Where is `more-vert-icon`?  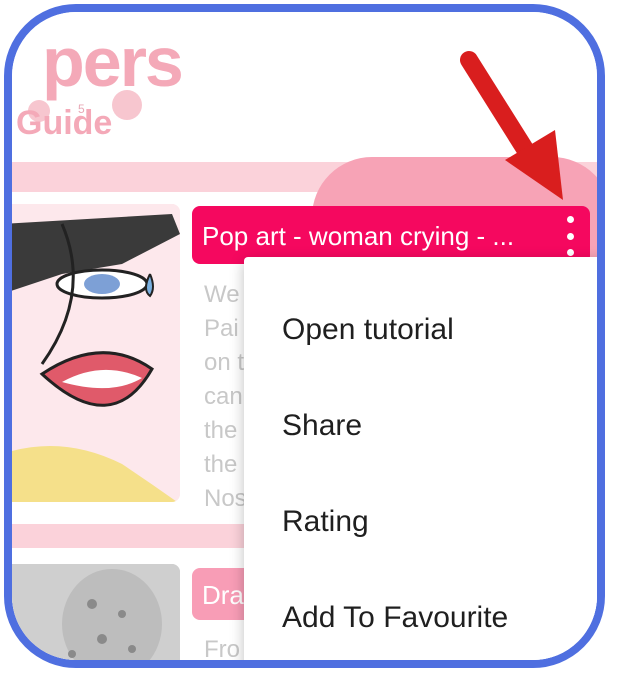 more-vert-icon is located at coordinates (570, 236).